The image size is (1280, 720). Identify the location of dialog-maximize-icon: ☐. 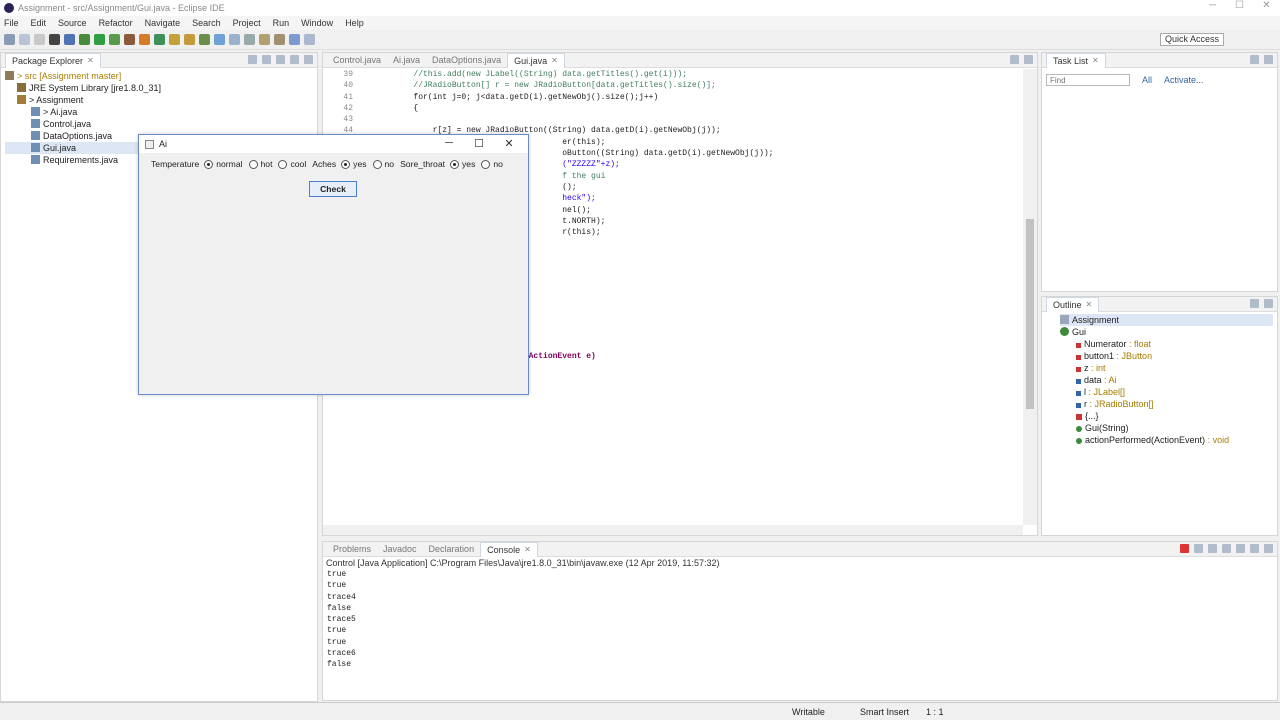
(479, 143).